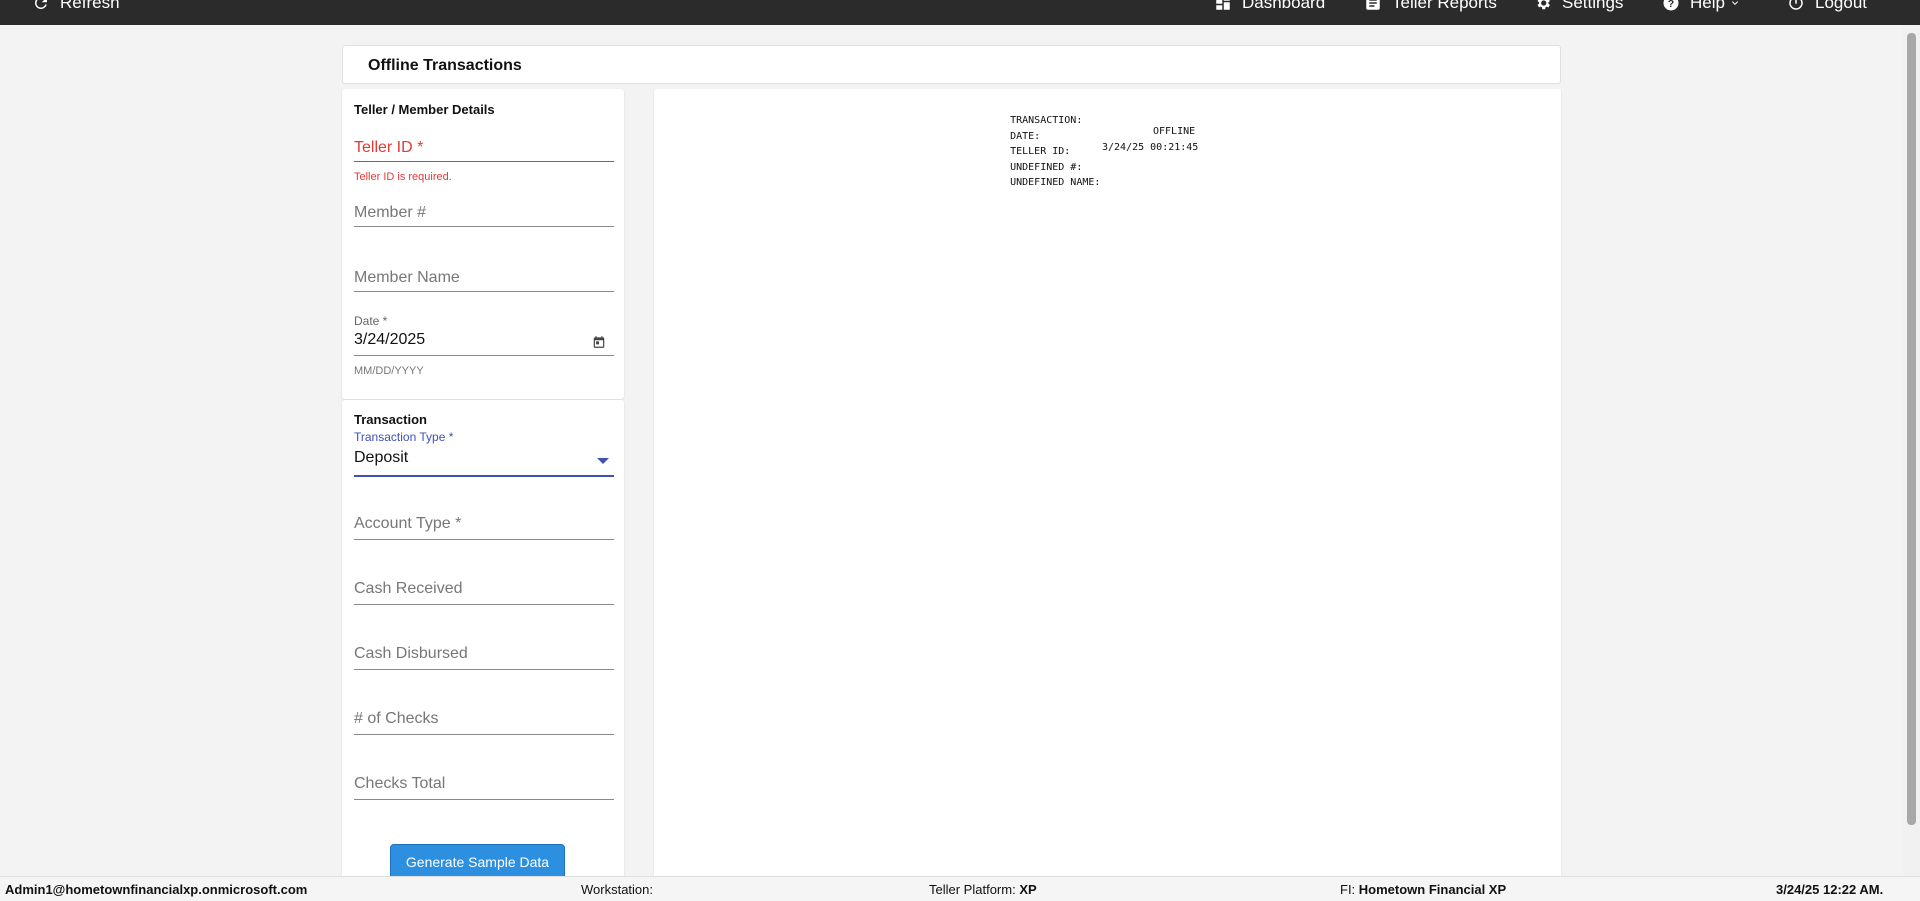 The height and width of the screenshot is (901, 1920). Describe the element at coordinates (1055, 182) in the screenshot. I see `receipt-label: UNDEFINED NAME:` at that location.